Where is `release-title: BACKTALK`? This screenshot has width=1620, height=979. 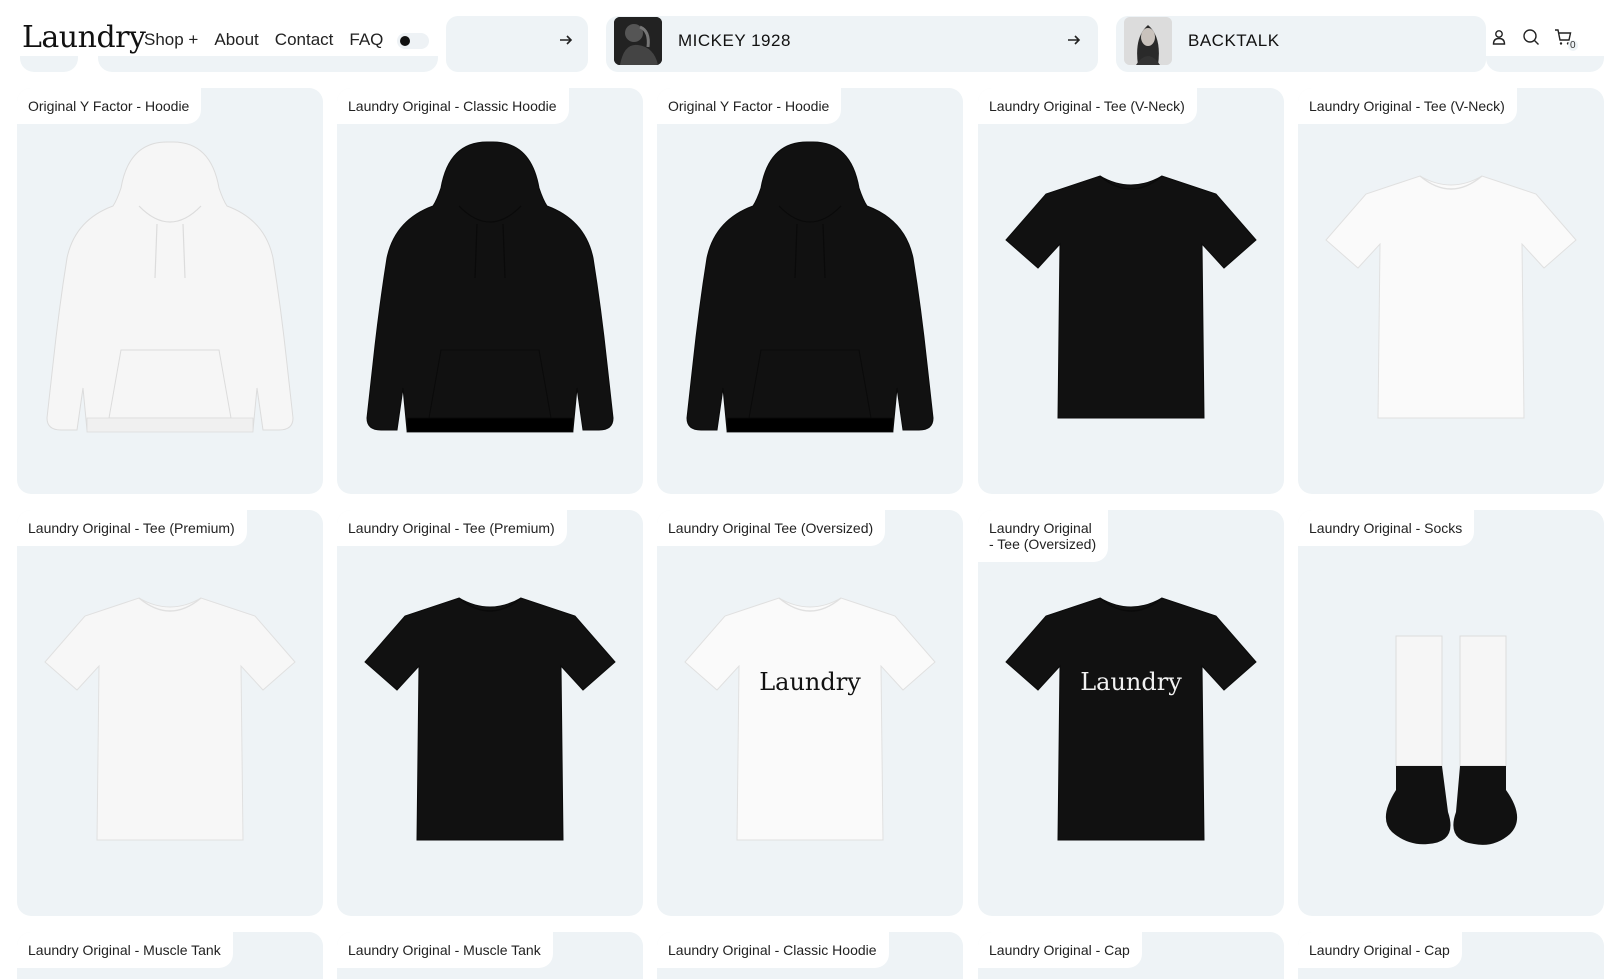 release-title: BACKTALK is located at coordinates (1234, 40).